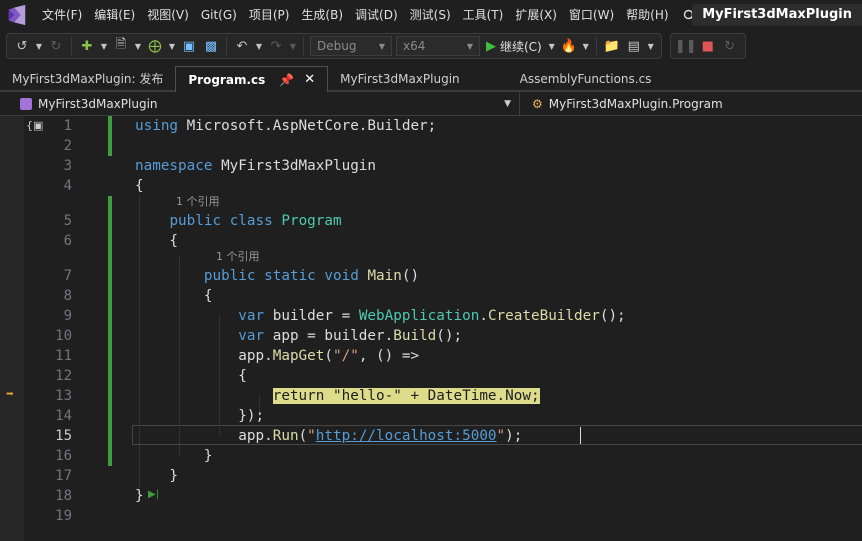 This screenshot has width=862, height=541. What do you see at coordinates (227, 79) in the screenshot?
I see `tab-label: Program.cs` at bounding box center [227, 79].